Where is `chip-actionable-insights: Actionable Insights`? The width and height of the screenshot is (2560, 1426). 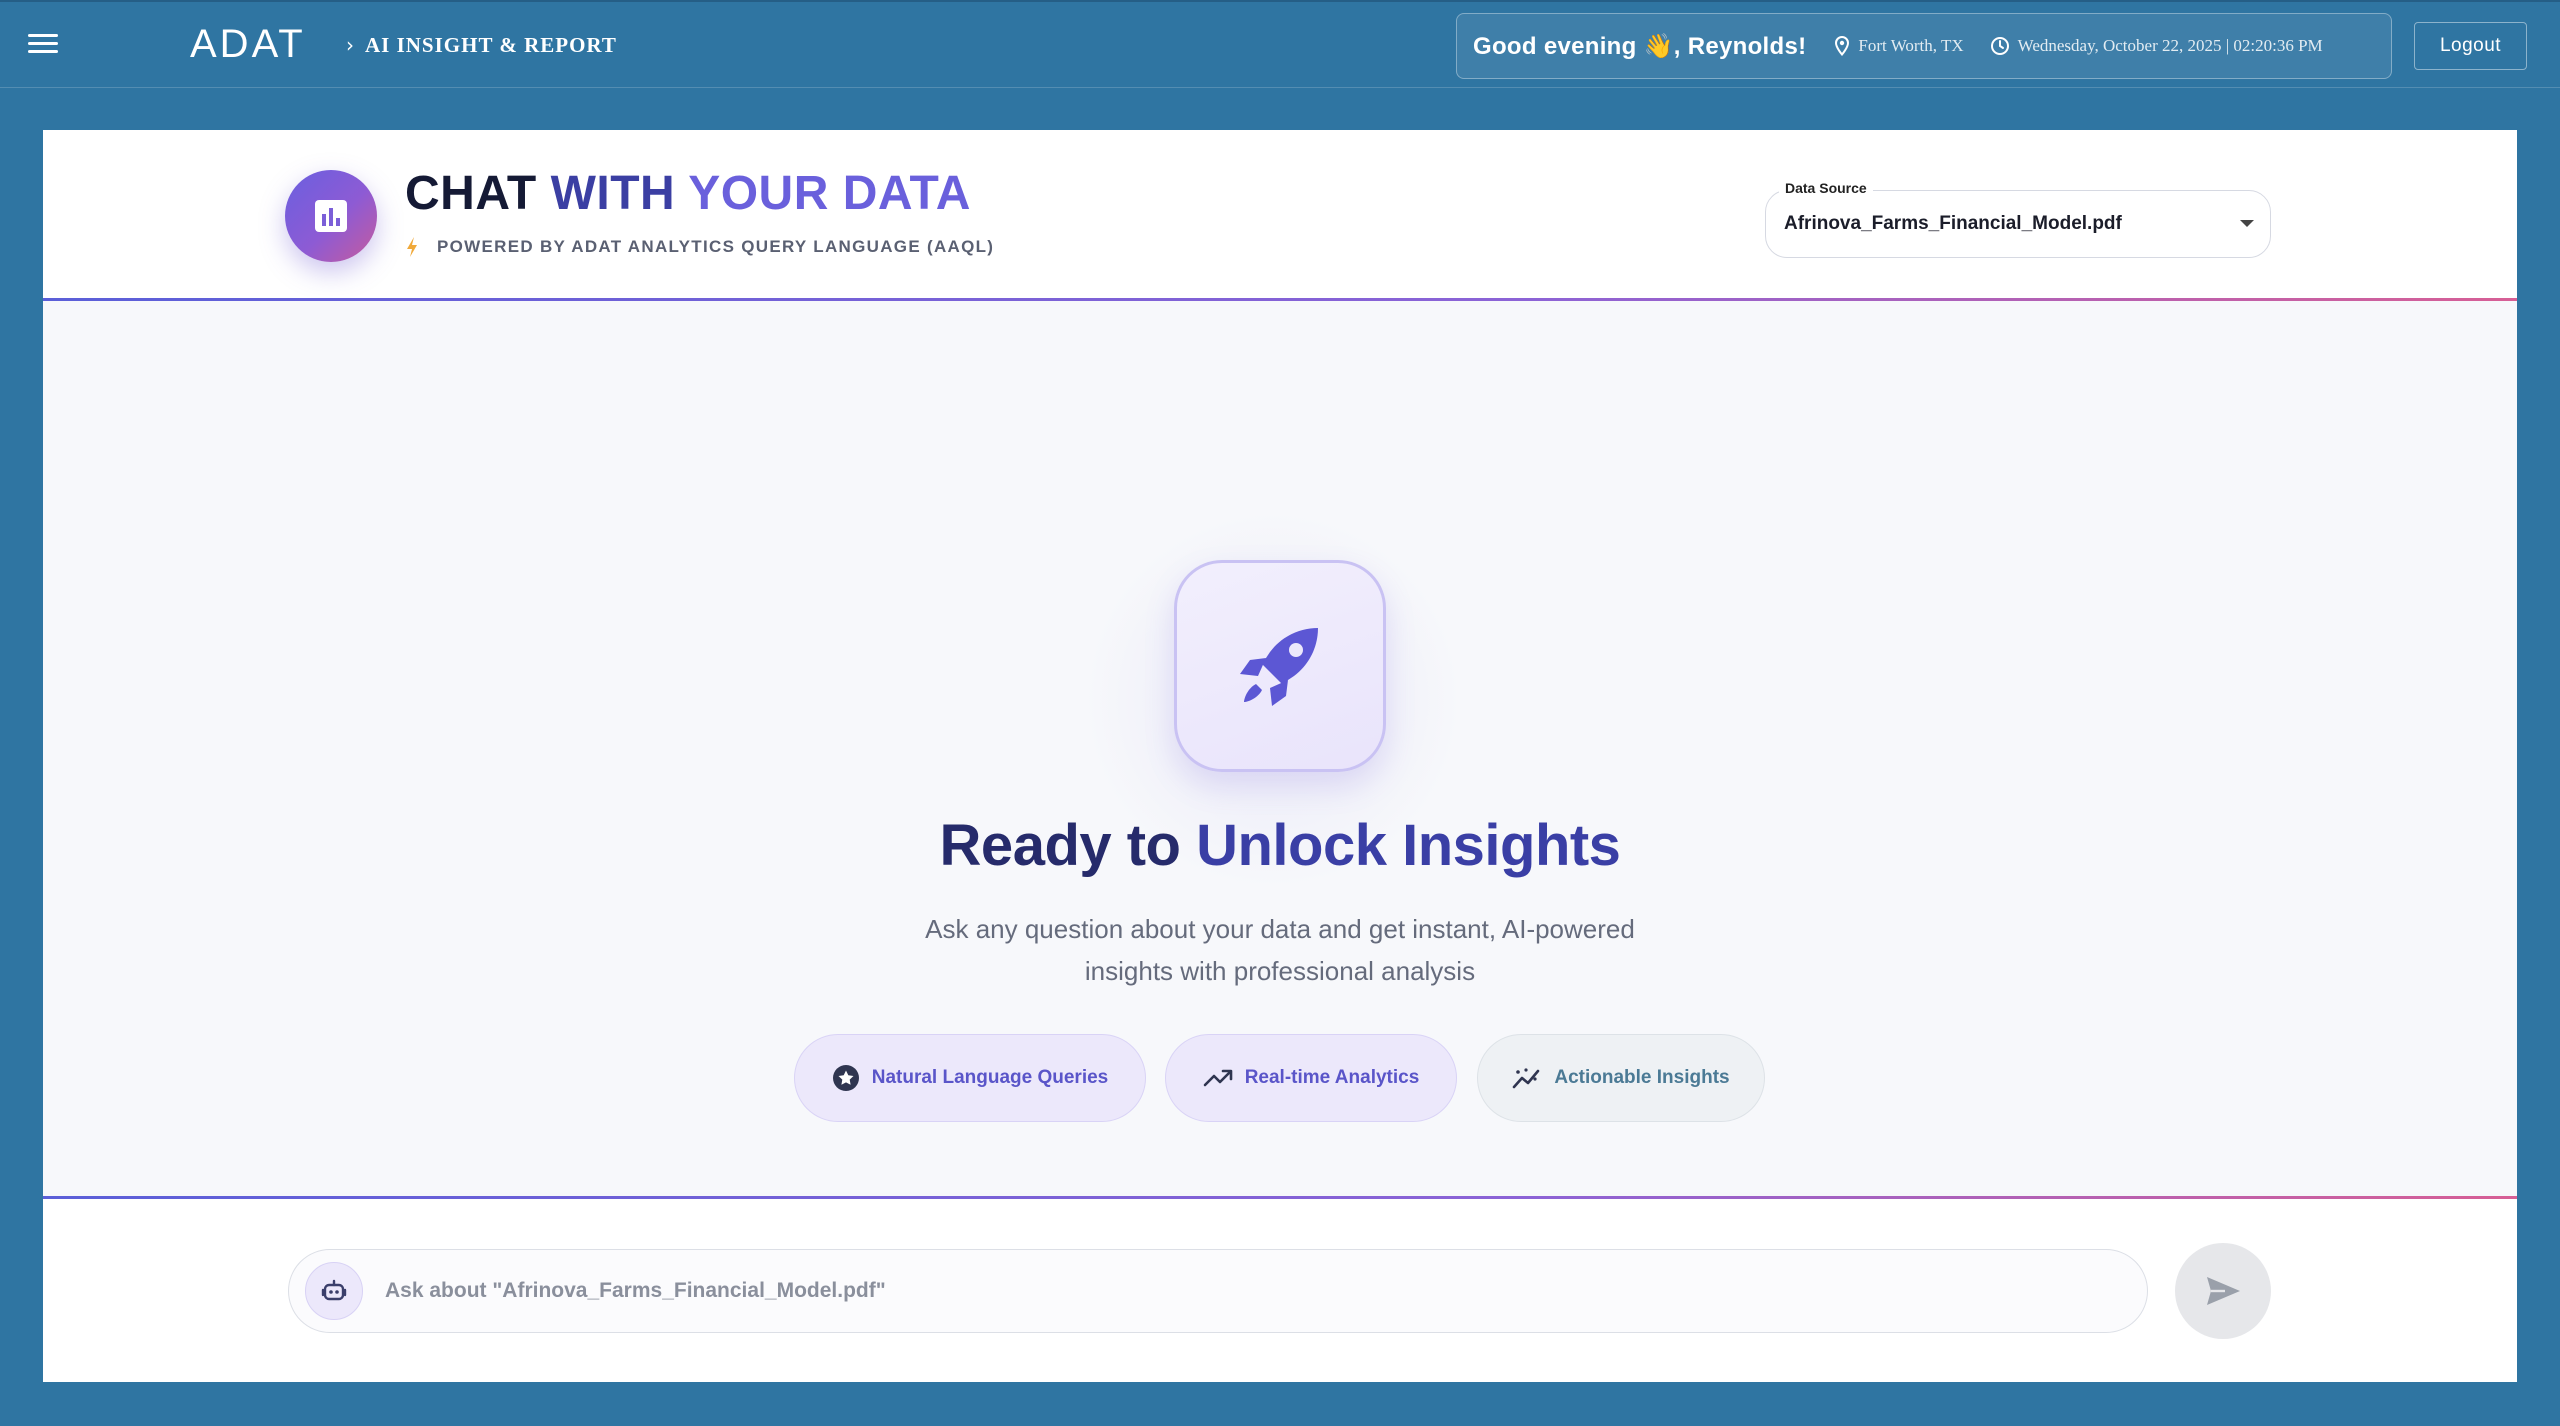
chip-actionable-insights: Actionable Insights is located at coordinates (1621, 1078).